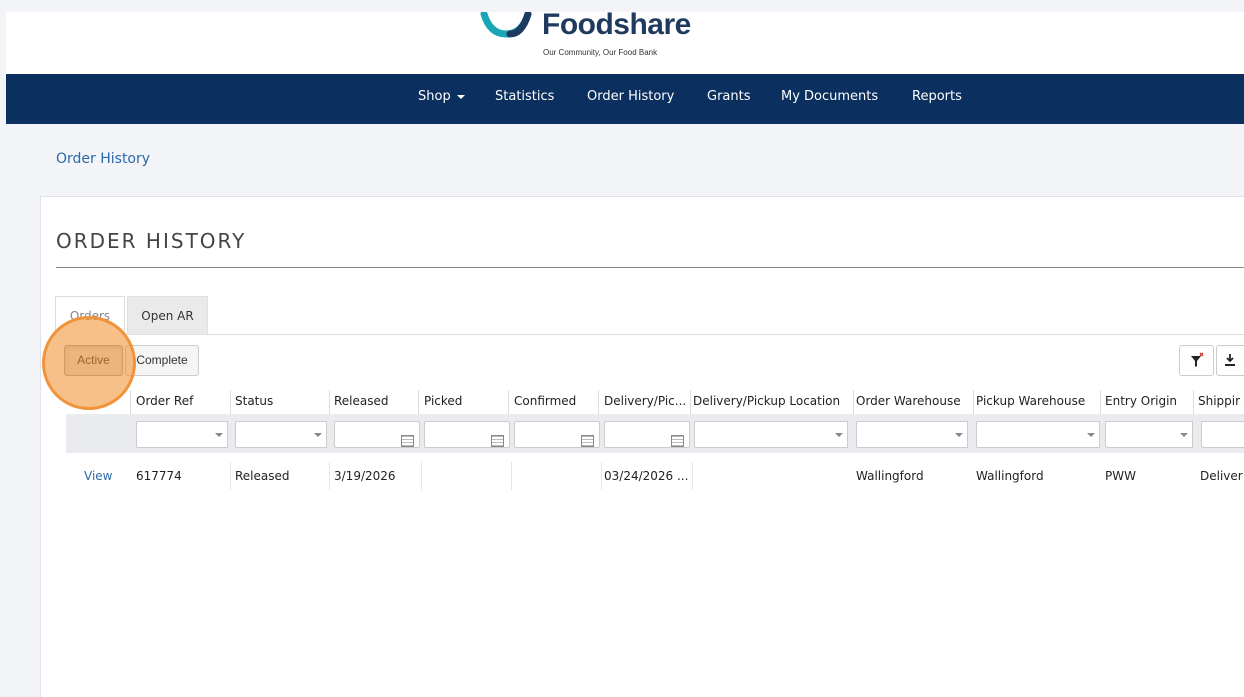 The height and width of the screenshot is (697, 1244). Describe the element at coordinates (1222, 434) in the screenshot. I see `filter-input-shipping` at that location.